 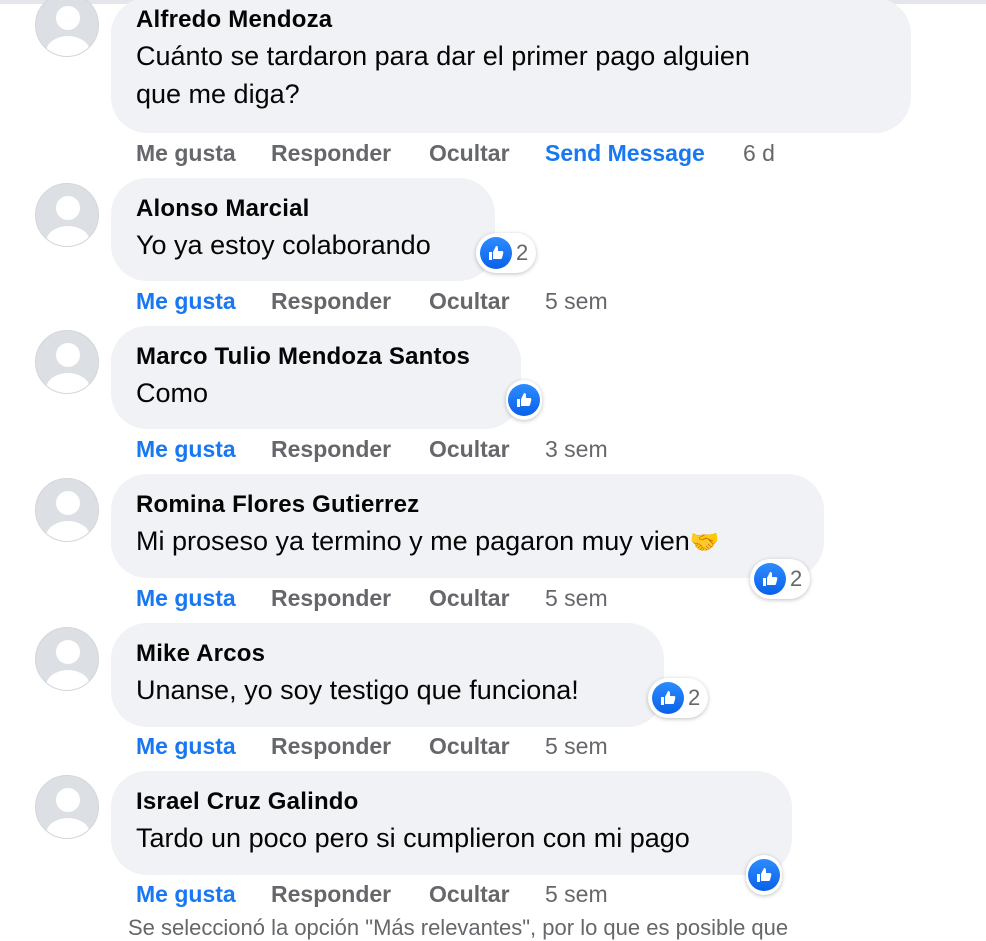 What do you see at coordinates (316, 377) in the screenshot?
I see `comment-bubble: Marco Tulio Mendoza Santos Como` at bounding box center [316, 377].